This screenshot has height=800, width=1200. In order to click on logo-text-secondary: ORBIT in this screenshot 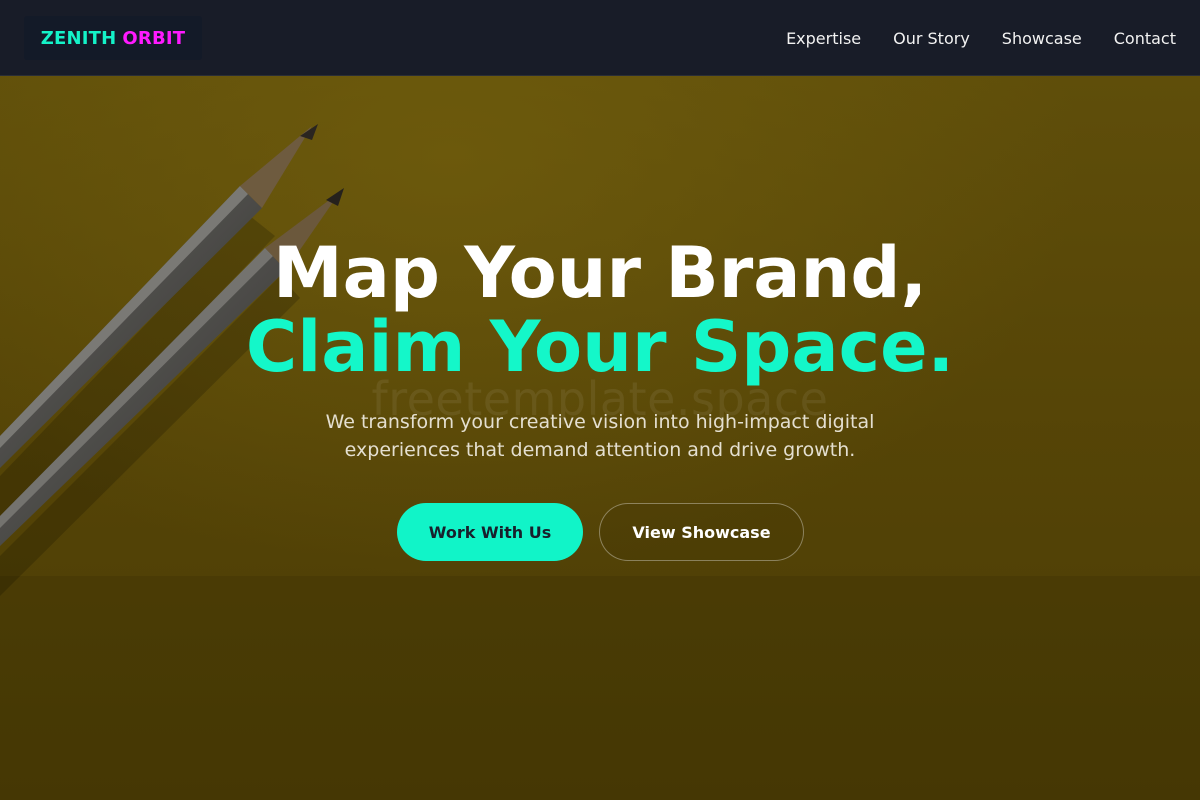, I will do `click(154, 38)`.